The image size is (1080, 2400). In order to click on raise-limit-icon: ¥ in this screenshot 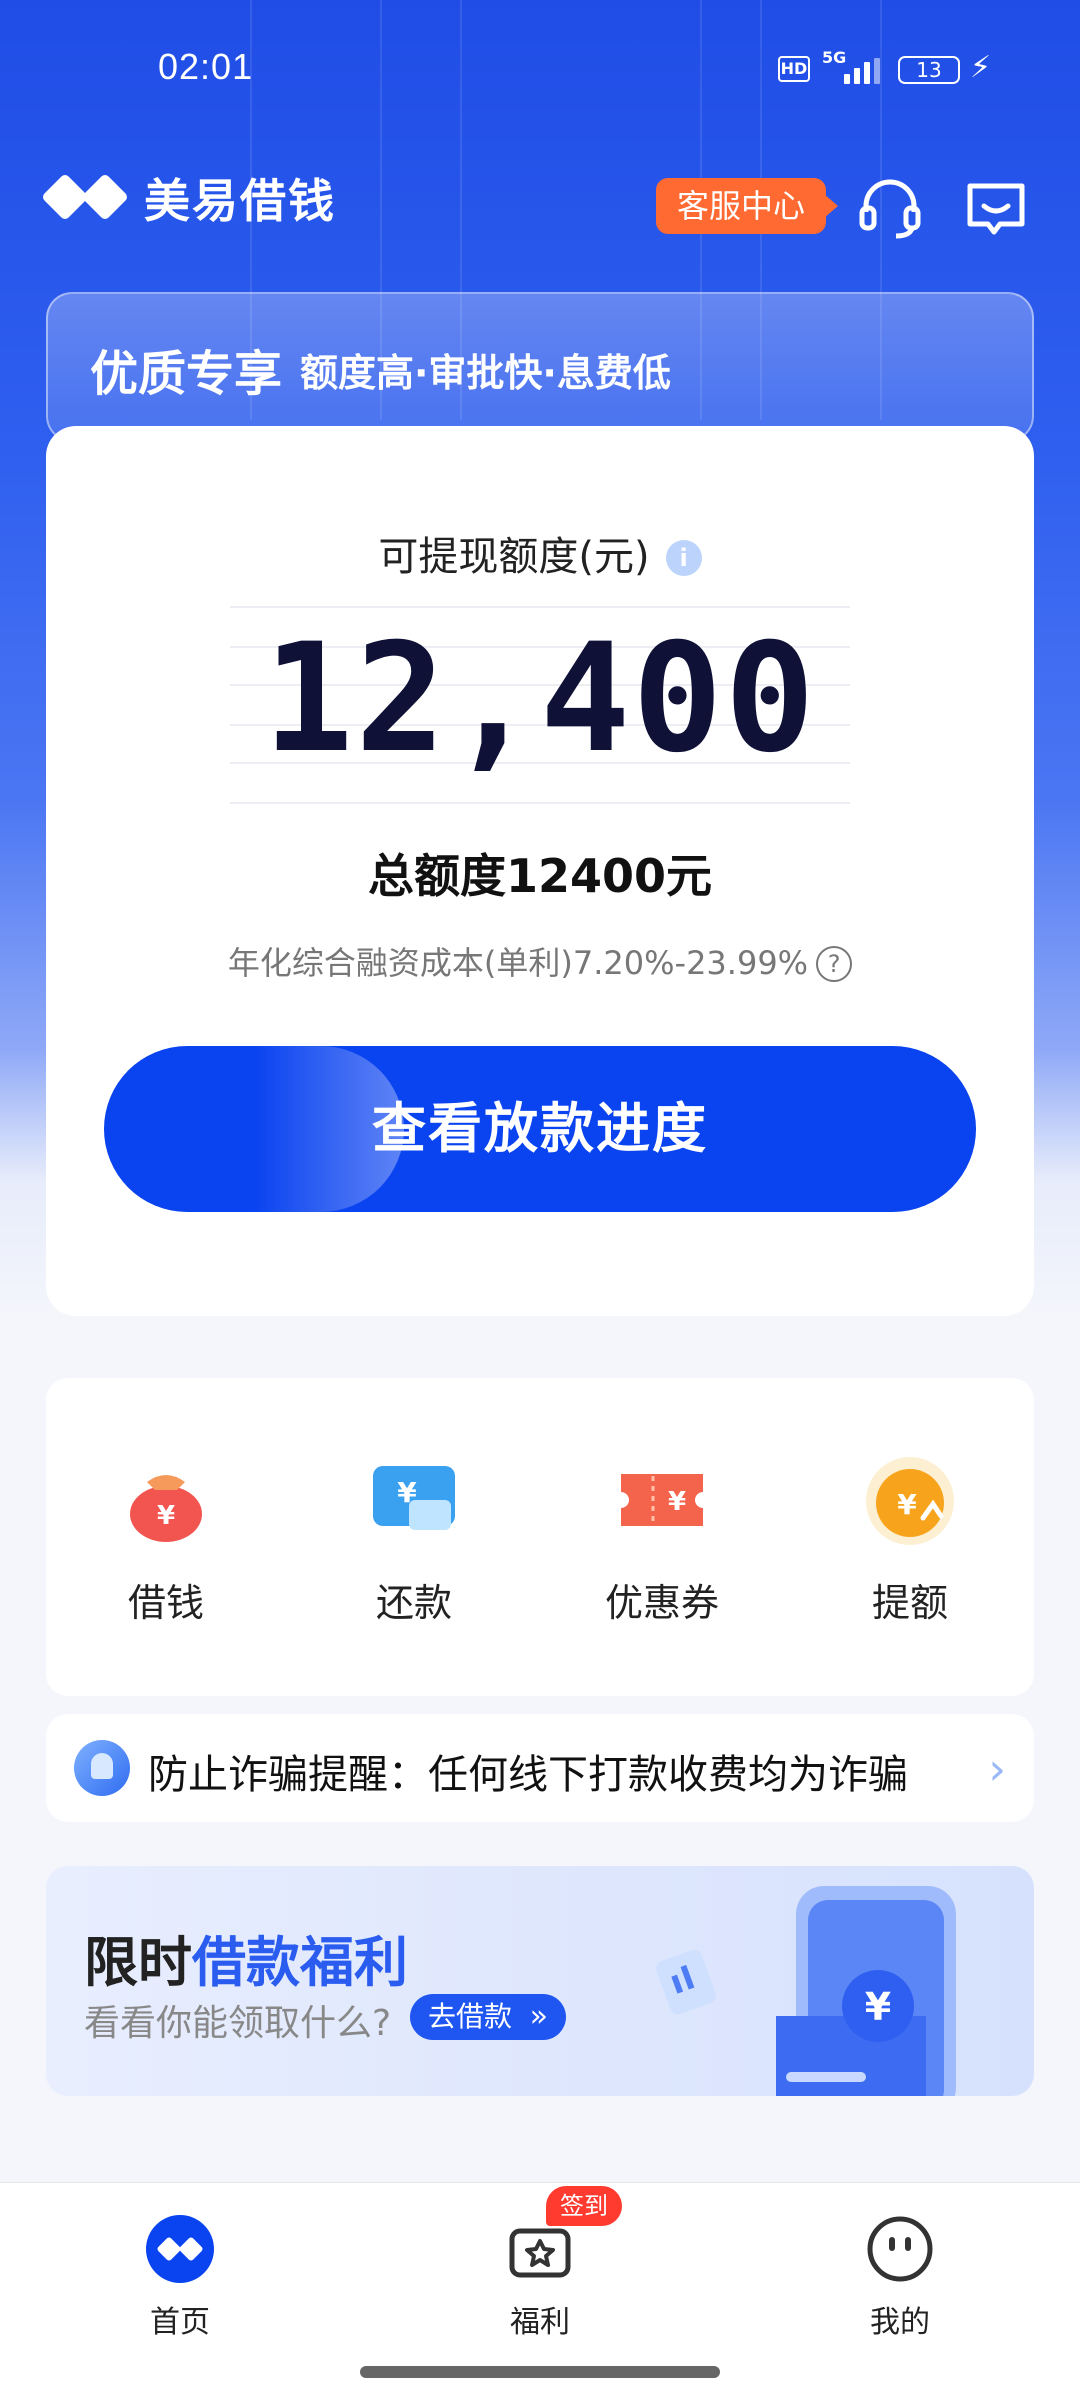, I will do `click(910, 1501)`.